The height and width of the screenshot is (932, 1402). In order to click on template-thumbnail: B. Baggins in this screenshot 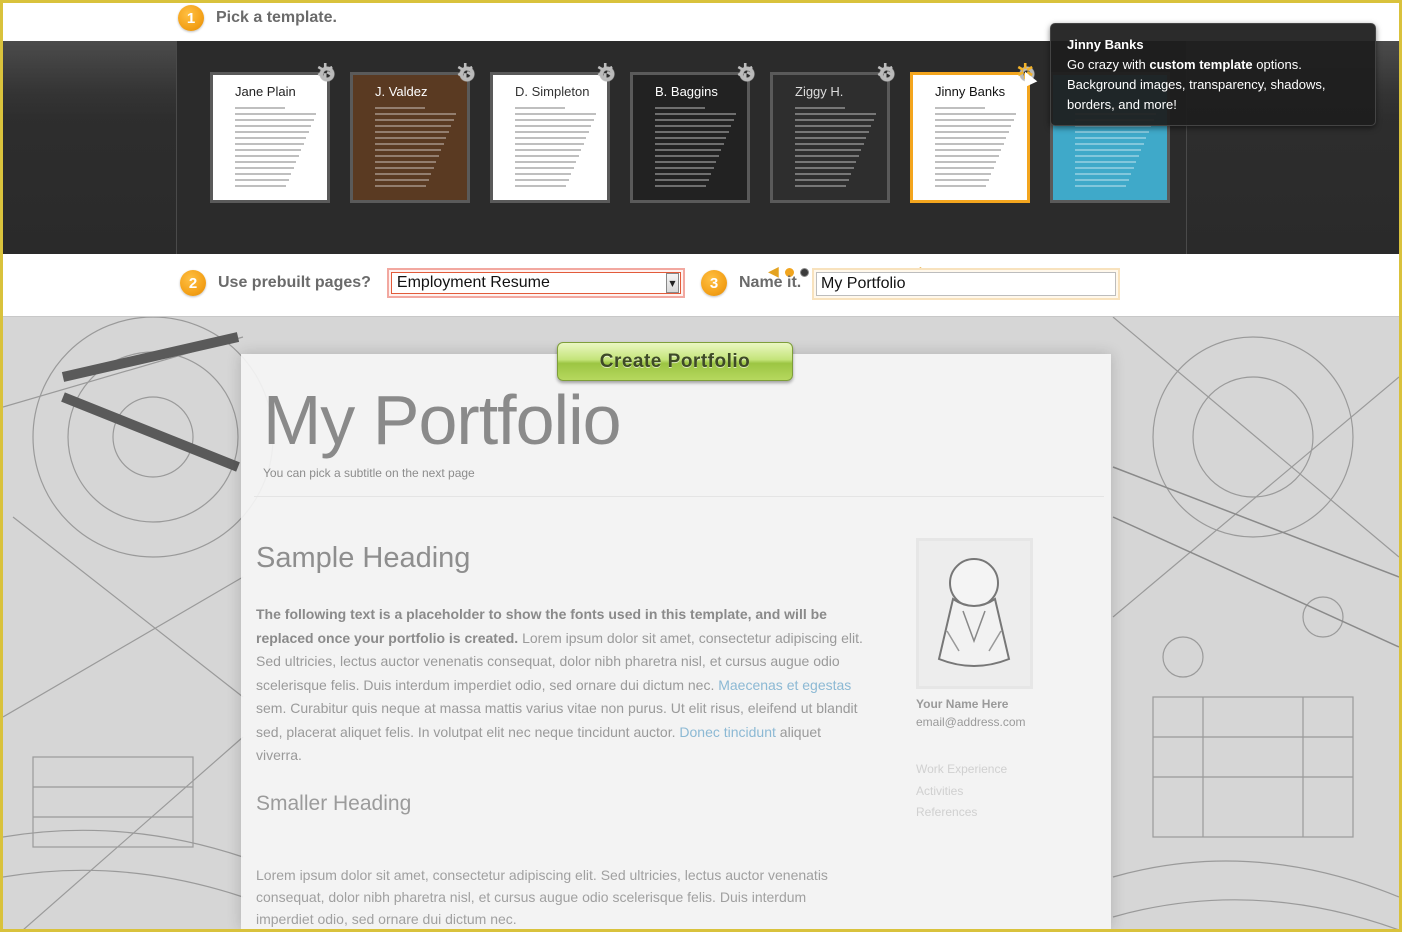, I will do `click(690, 137)`.